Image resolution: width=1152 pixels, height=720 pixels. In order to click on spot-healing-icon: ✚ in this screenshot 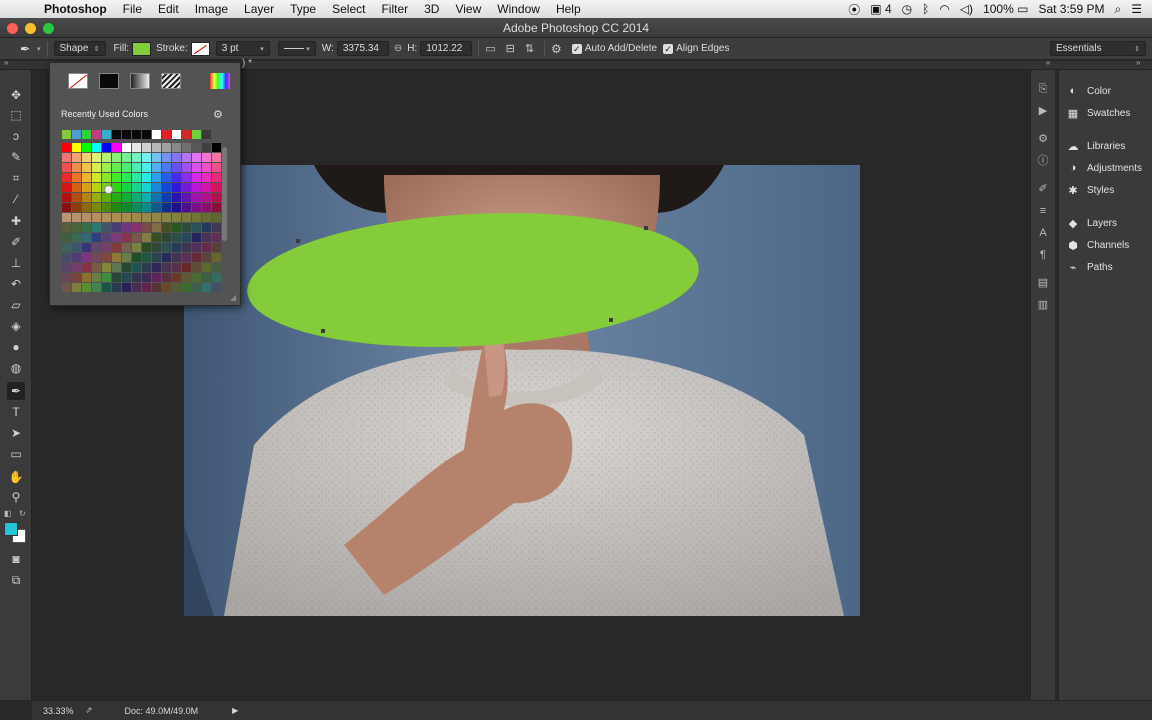, I will do `click(16, 221)`.